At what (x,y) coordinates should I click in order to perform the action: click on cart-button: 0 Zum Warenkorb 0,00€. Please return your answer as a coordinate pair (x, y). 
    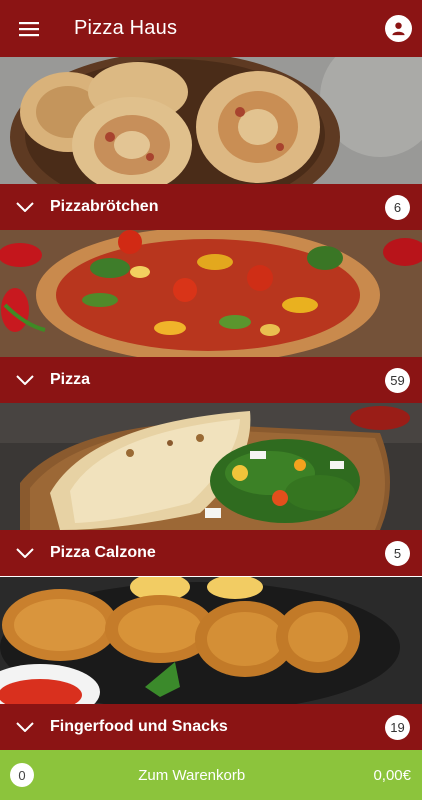
    Looking at the image, I should click on (211, 775).